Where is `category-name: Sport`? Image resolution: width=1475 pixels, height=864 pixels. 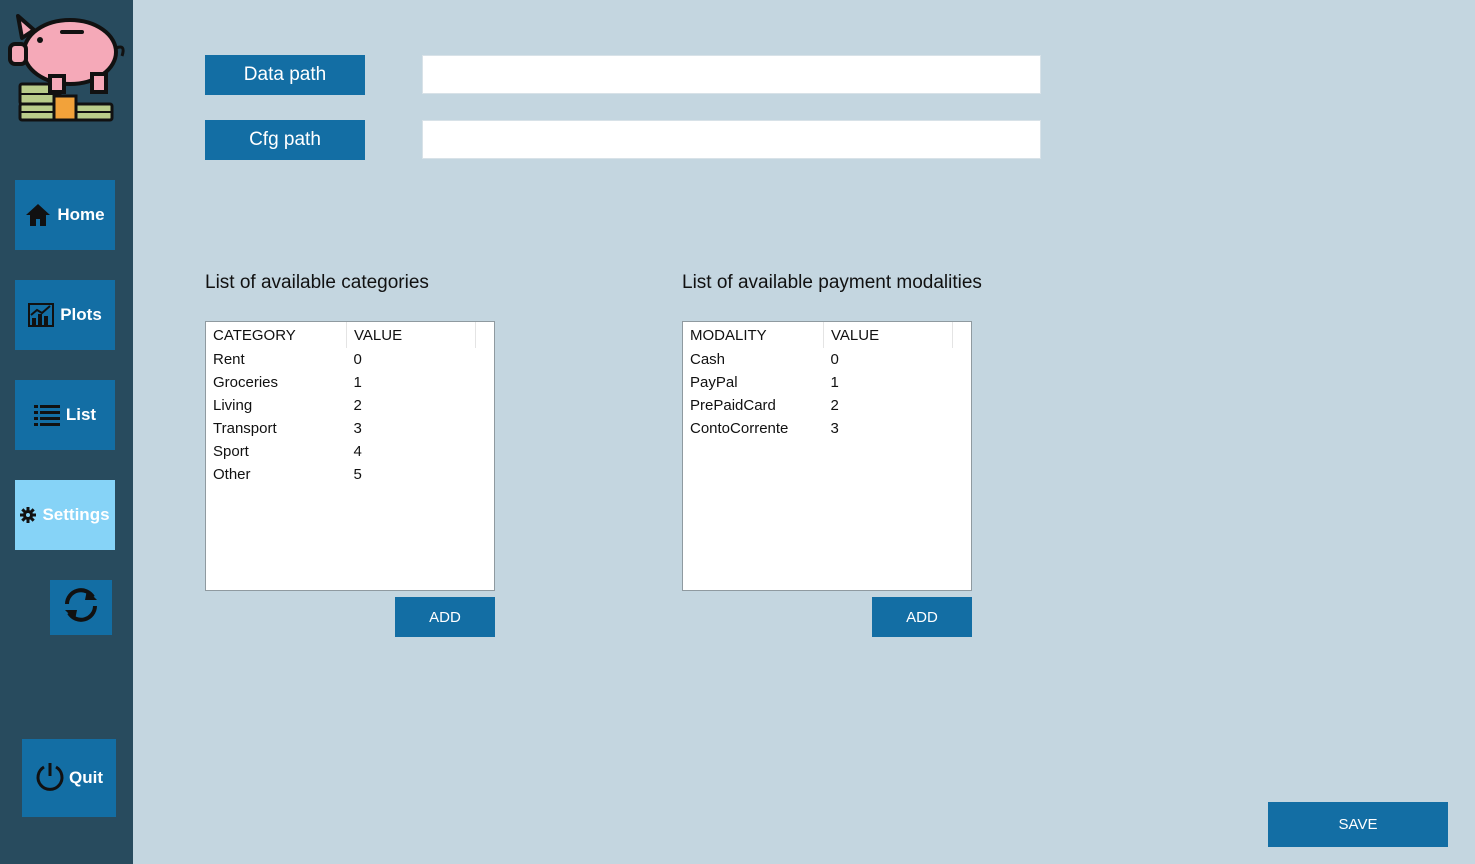
category-name: Sport is located at coordinates (231, 451).